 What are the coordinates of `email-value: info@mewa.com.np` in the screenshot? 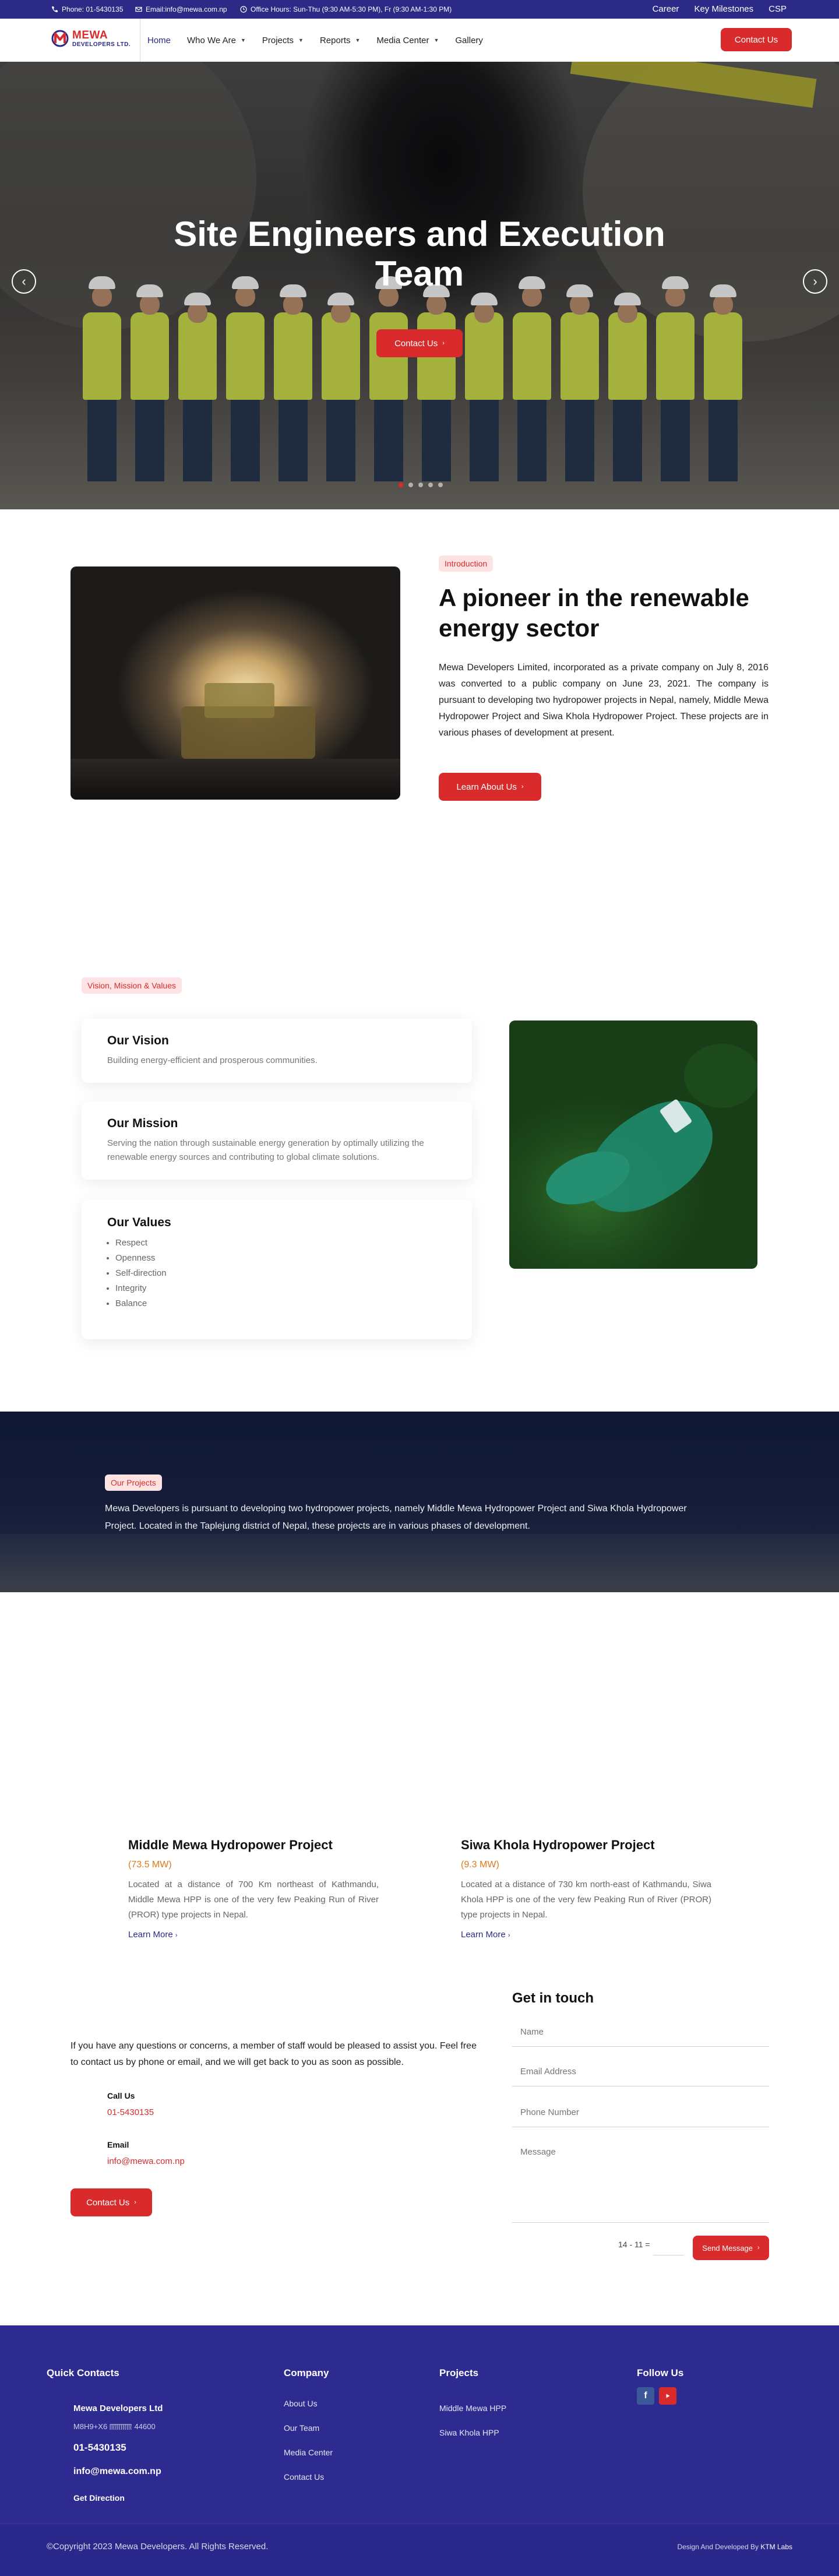 It's located at (146, 2161).